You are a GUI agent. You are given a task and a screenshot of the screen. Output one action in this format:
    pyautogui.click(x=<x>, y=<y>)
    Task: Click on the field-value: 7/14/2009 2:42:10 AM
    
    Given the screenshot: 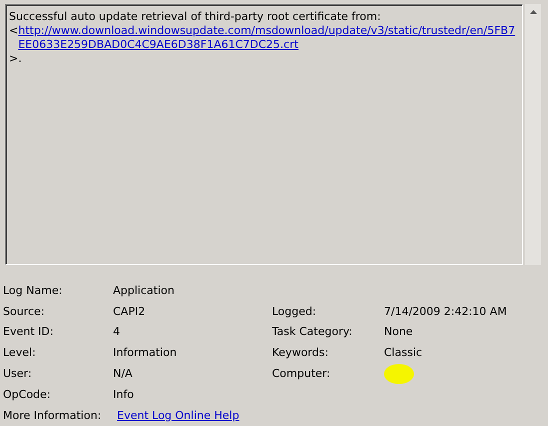 What is the action you would take?
    pyautogui.click(x=445, y=311)
    